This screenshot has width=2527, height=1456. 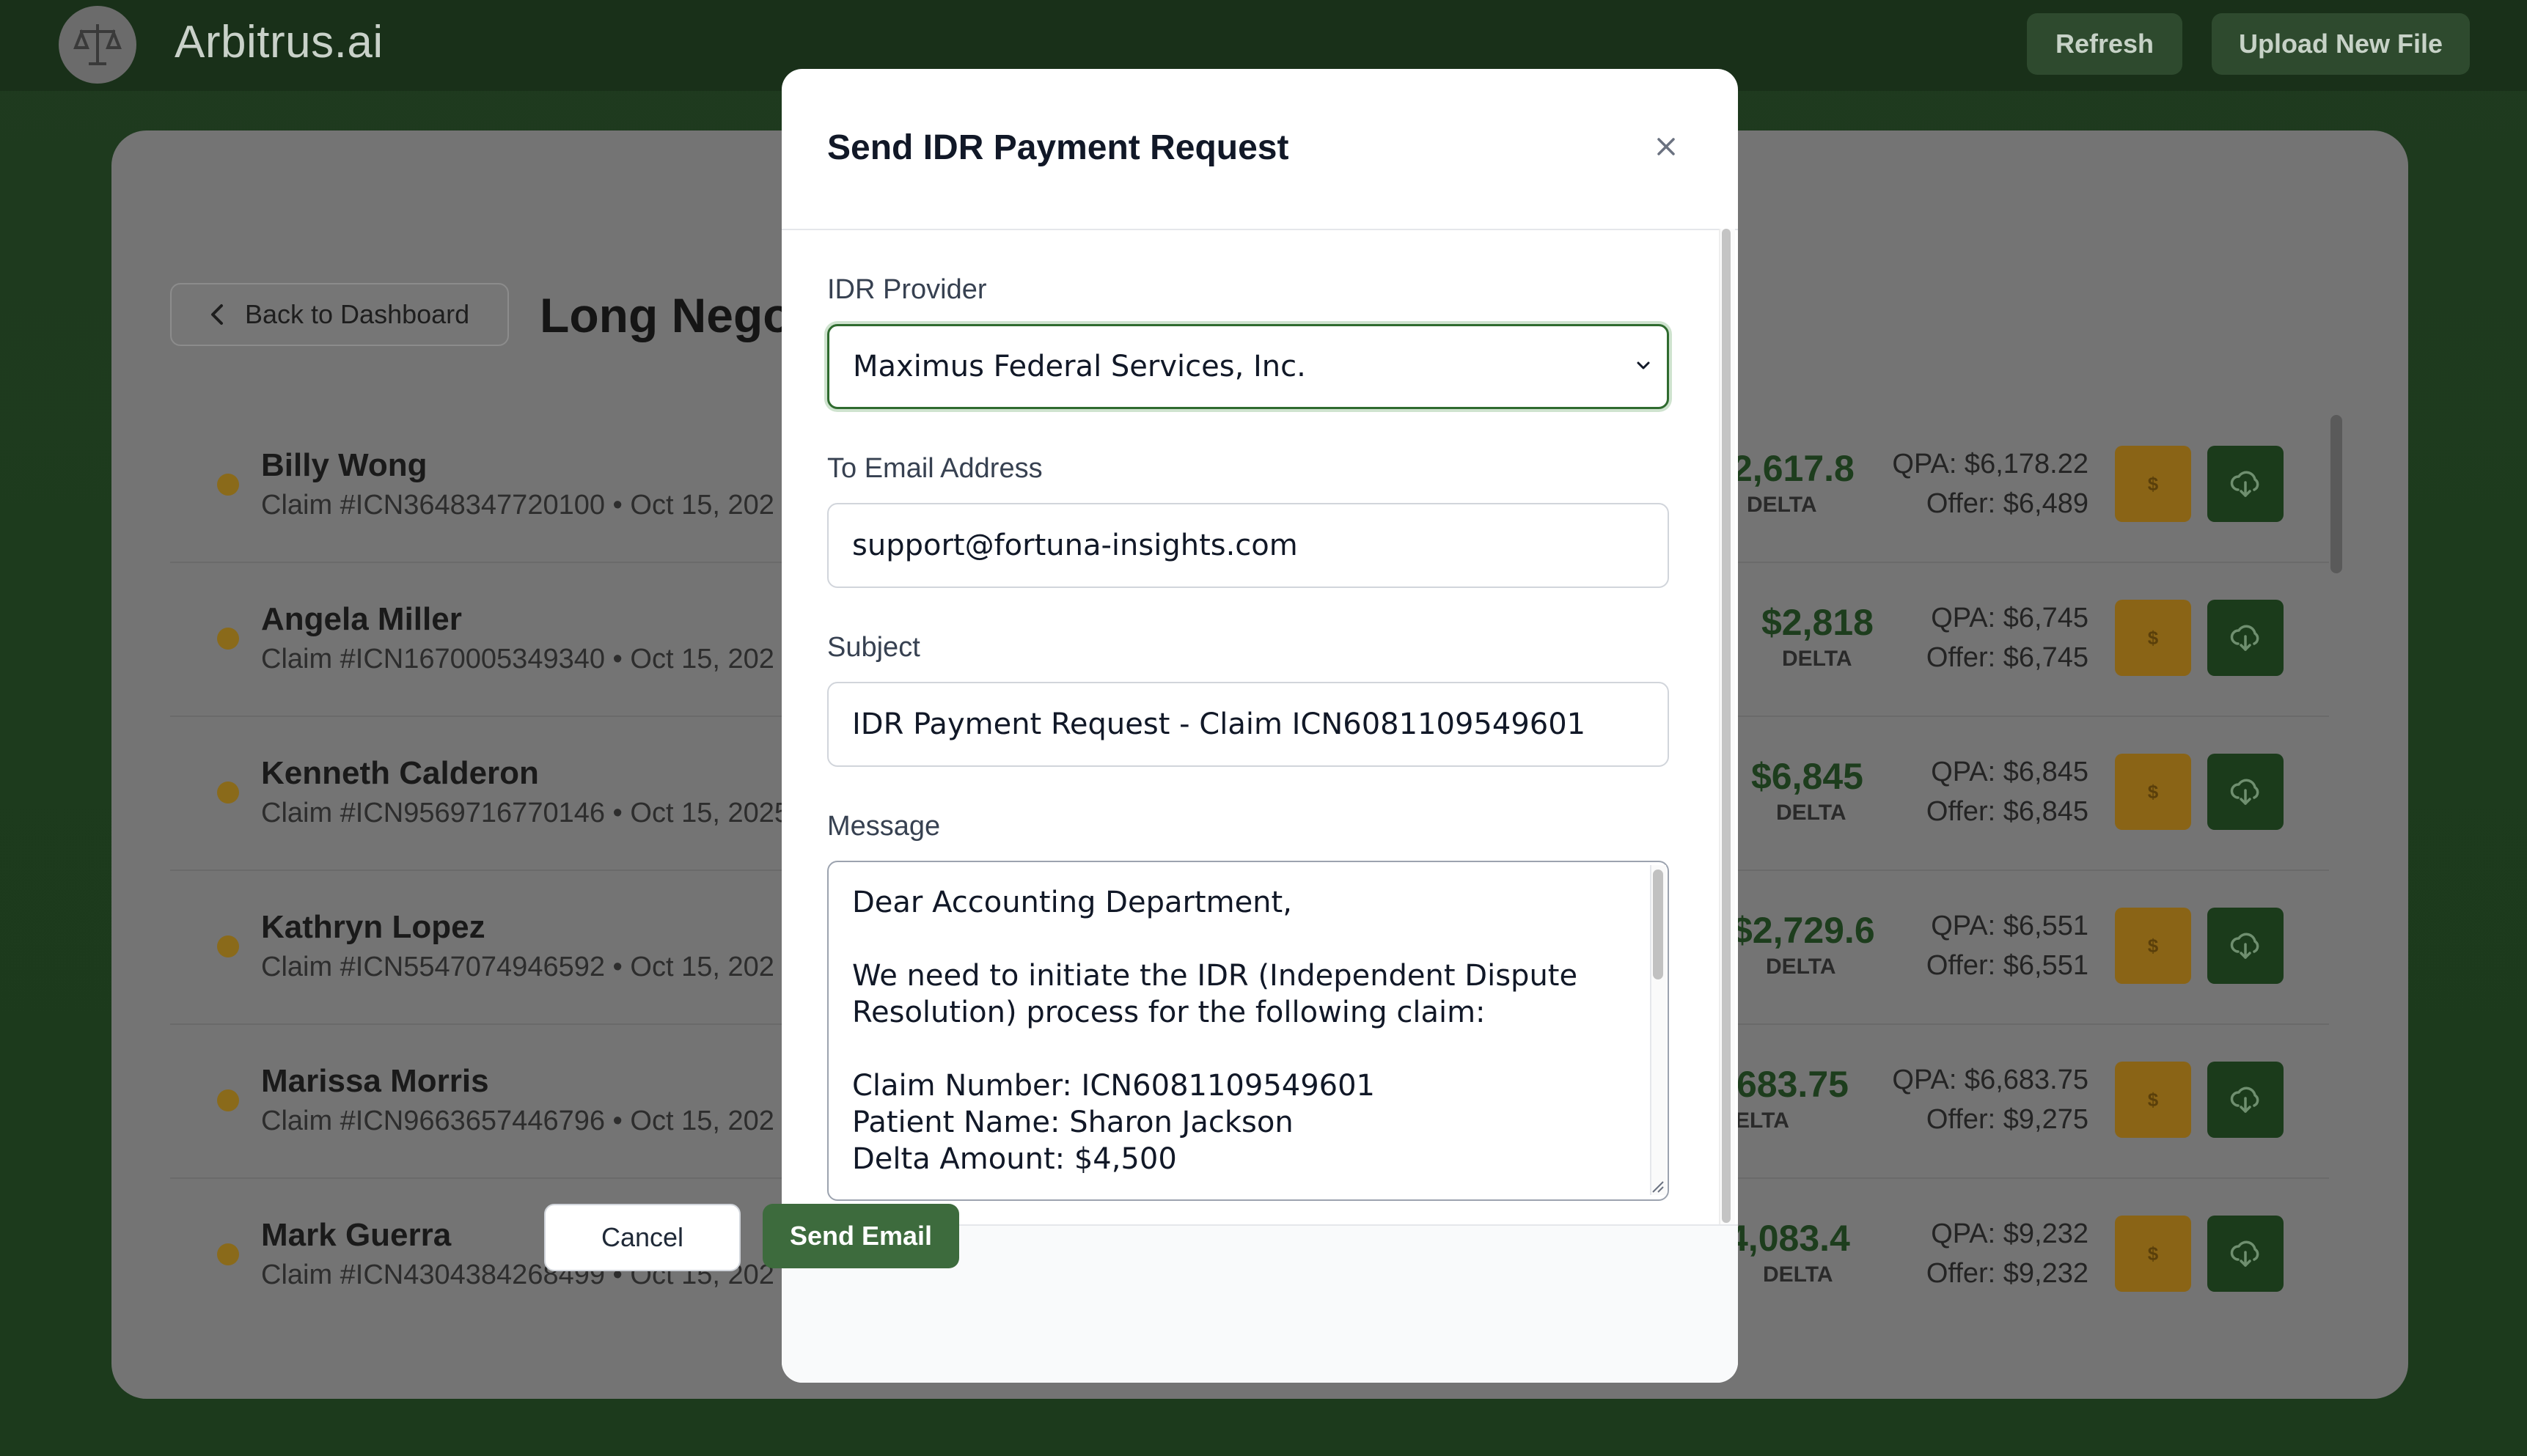 What do you see at coordinates (517, 967) in the screenshot?
I see `claim-number: Claim #ICN5547074946592 • Oct 15, 202` at bounding box center [517, 967].